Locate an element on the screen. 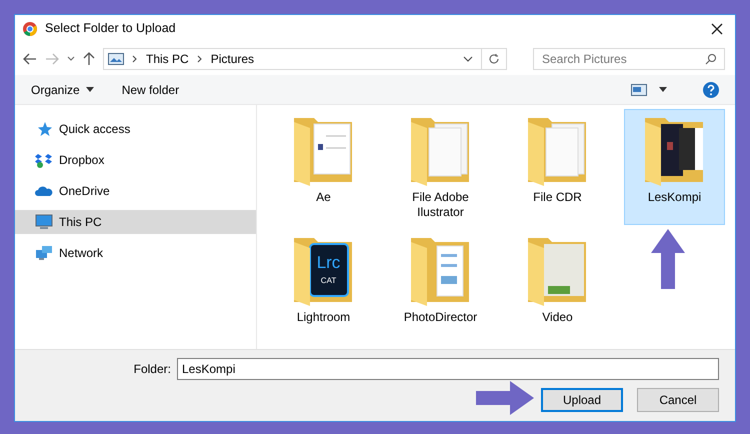 Image resolution: width=750 pixels, height=434 pixels. browser-logo-icon is located at coordinates (30, 29).